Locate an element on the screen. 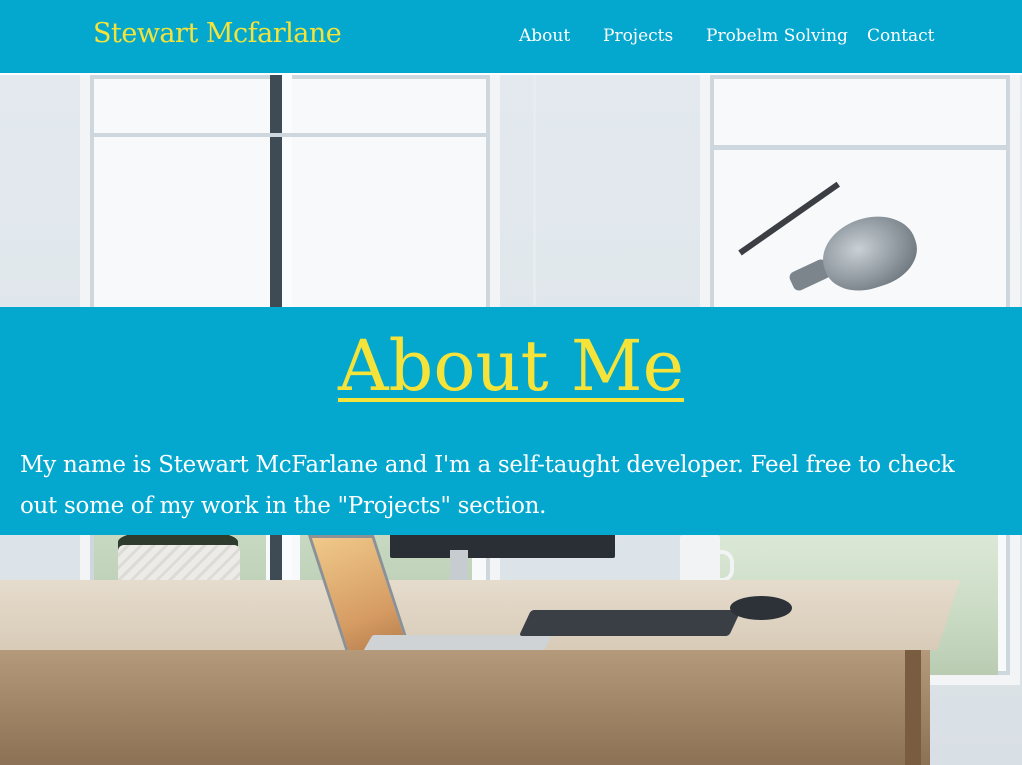  nav-link-about: About is located at coordinates (544, 36).